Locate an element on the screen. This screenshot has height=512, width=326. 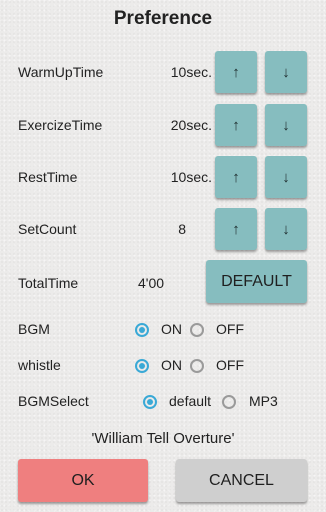
exercise-time-label: ExercizeTime is located at coordinates (60, 125).